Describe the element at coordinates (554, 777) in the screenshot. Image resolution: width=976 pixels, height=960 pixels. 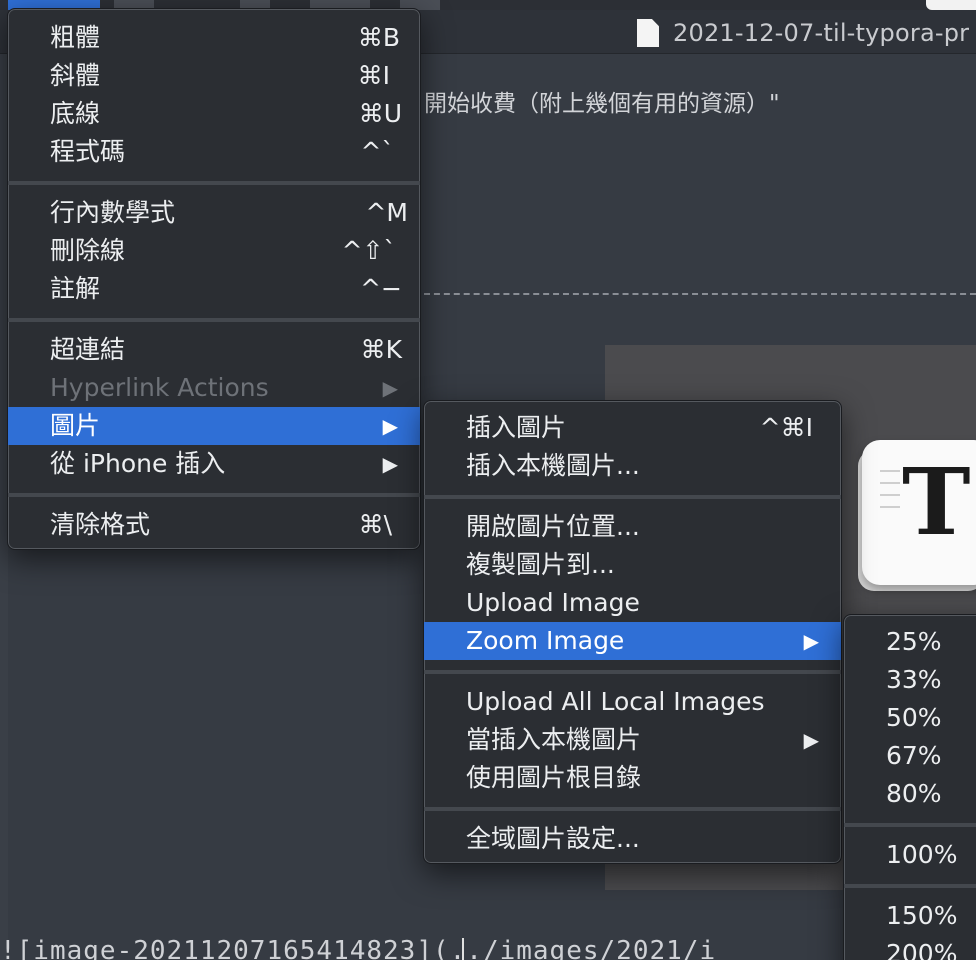
I see `menu-item-label: 使用圖片根目錄` at that location.